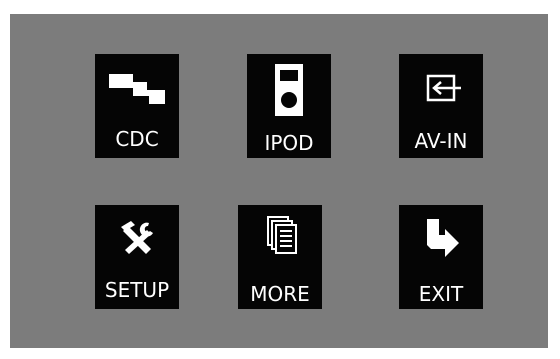  I want to click on more-label: MORE, so click(280, 294).